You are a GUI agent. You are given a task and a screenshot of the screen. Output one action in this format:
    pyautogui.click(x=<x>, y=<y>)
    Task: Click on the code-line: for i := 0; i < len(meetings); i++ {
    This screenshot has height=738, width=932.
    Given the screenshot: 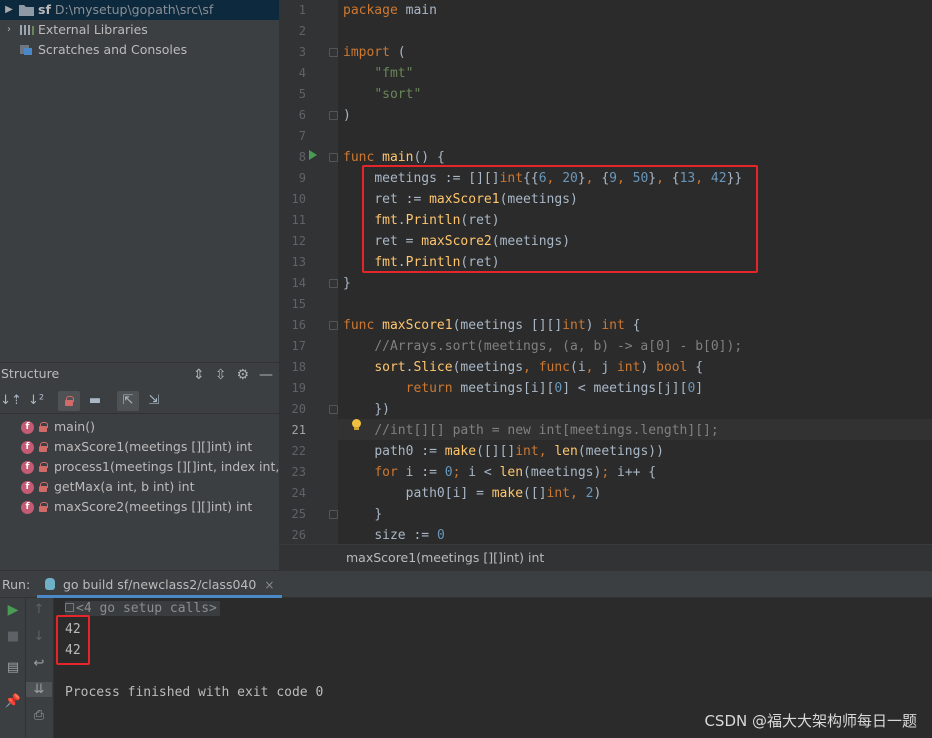 What is the action you would take?
    pyautogui.click(x=499, y=472)
    